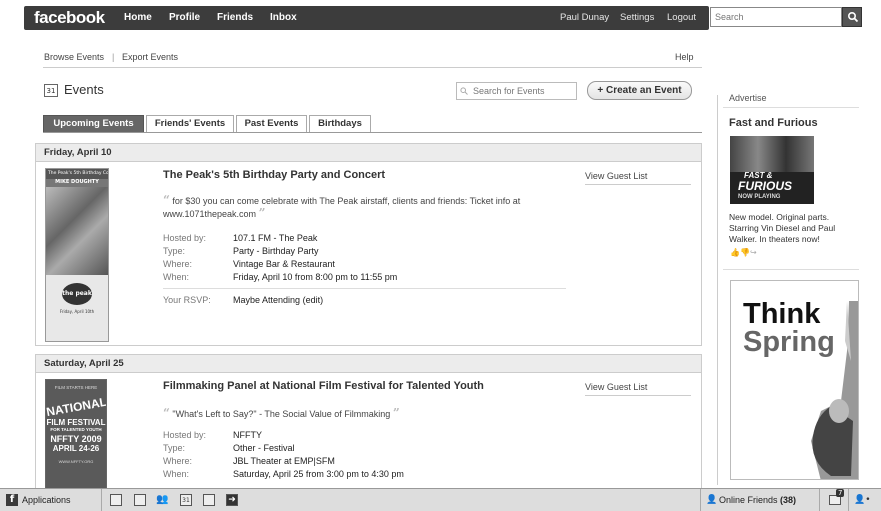 The width and height of the screenshot is (881, 511). I want to click on logout-link: Logout, so click(681, 17).